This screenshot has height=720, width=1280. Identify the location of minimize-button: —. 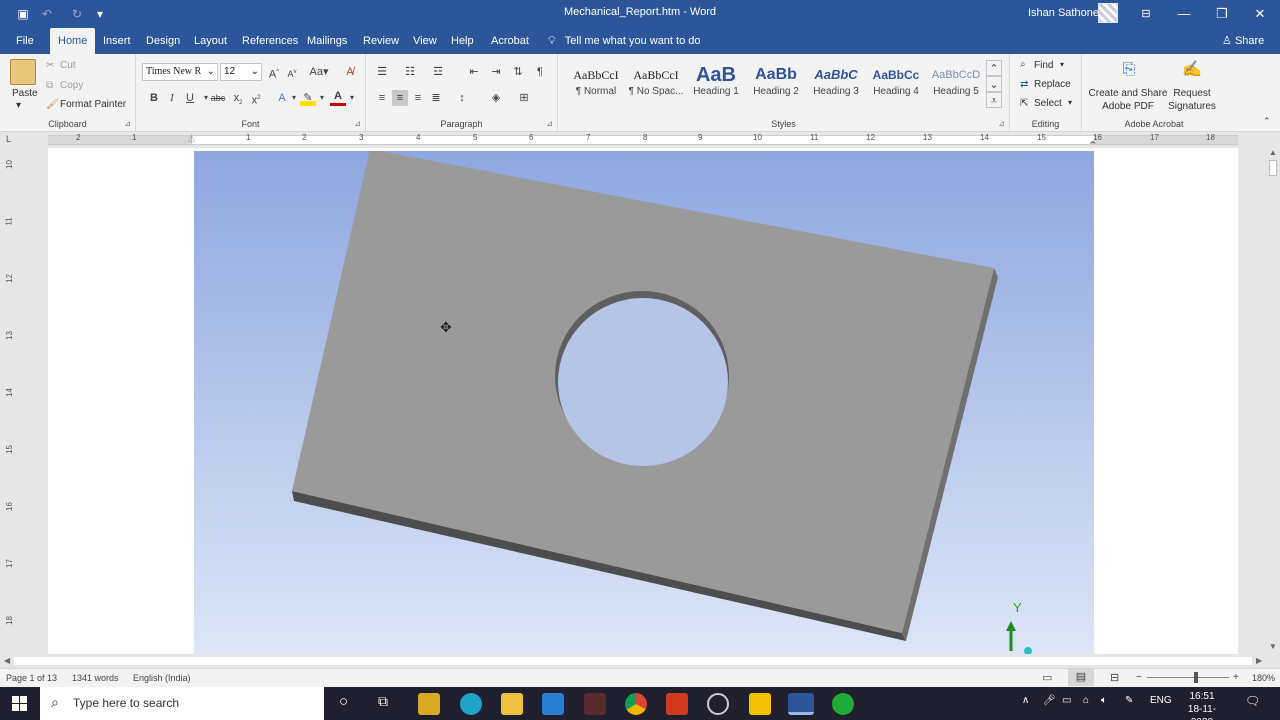
(1184, 14).